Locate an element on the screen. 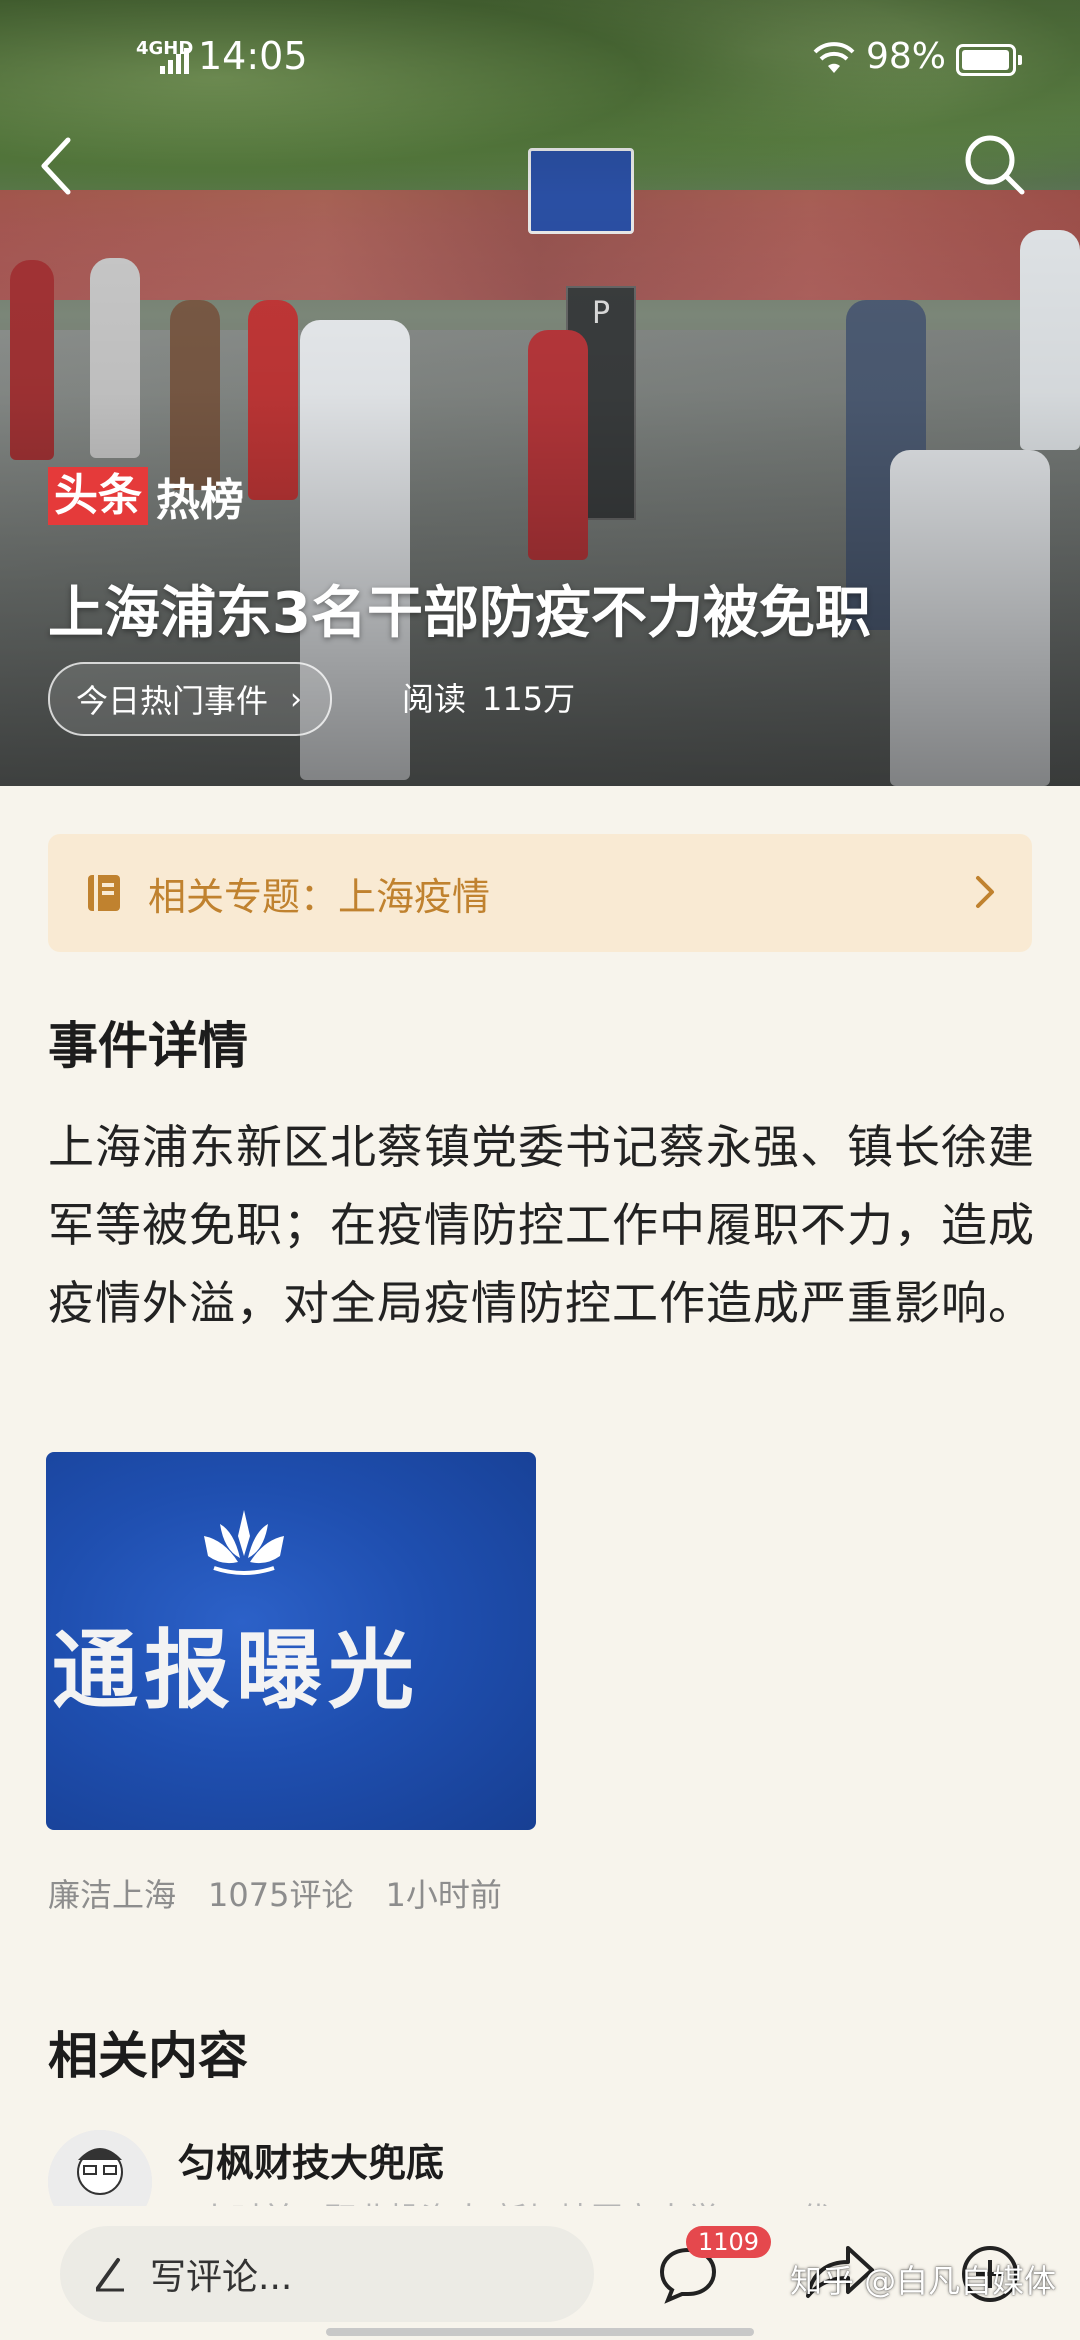  chevron-right-icon is located at coordinates (985, 892).